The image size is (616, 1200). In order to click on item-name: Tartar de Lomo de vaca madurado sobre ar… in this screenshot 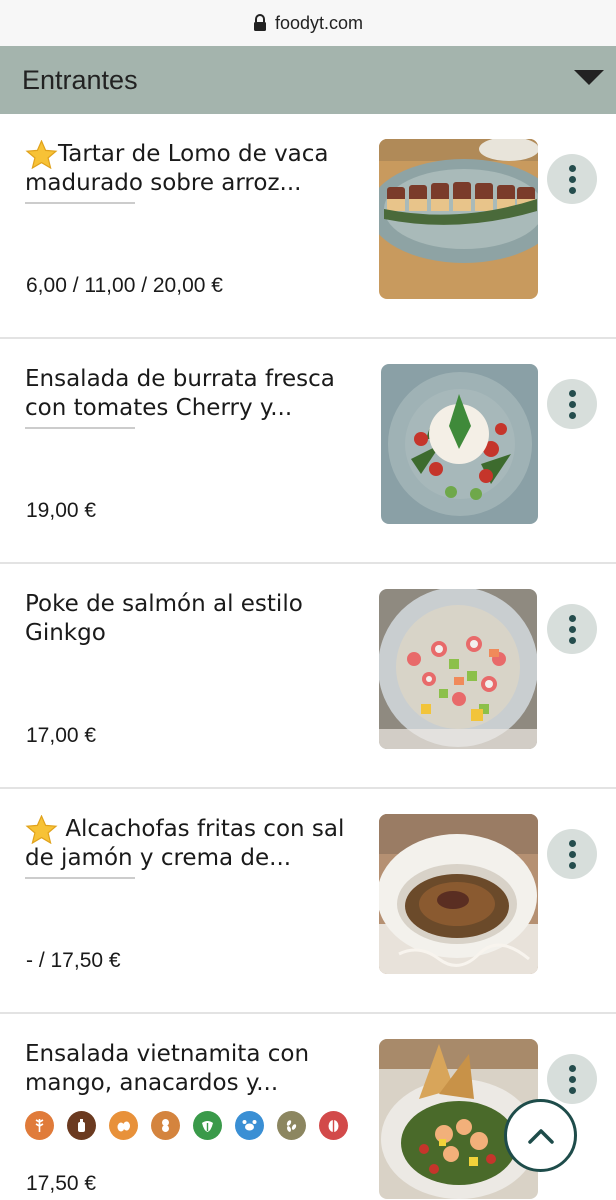, I will do `click(190, 169)`.